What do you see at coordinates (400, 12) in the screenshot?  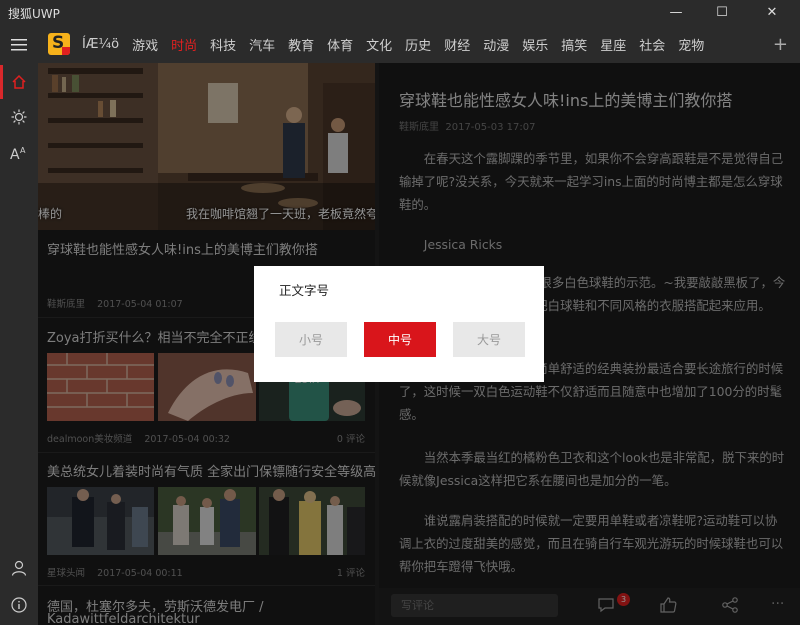 I see `title-bar: 搜狐UWP — ☐ ✕` at bounding box center [400, 12].